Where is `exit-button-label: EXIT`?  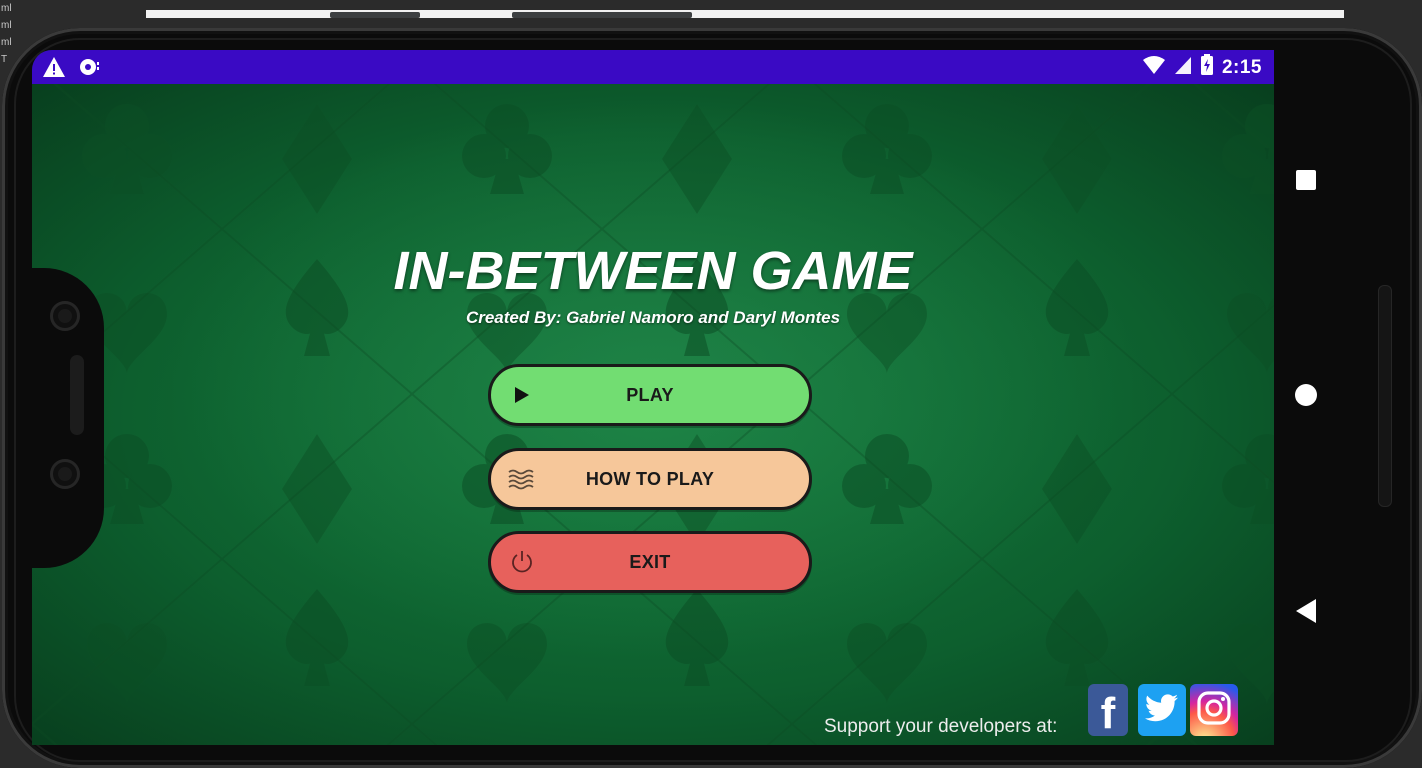
exit-button-label: EXIT is located at coordinates (650, 561).